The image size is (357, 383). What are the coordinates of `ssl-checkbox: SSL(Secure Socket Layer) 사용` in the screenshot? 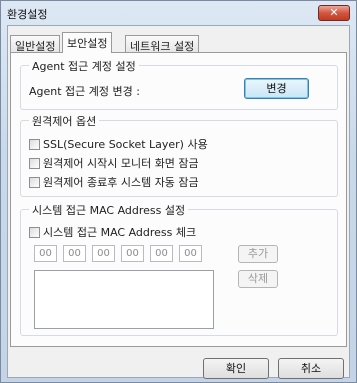 It's located at (118, 144).